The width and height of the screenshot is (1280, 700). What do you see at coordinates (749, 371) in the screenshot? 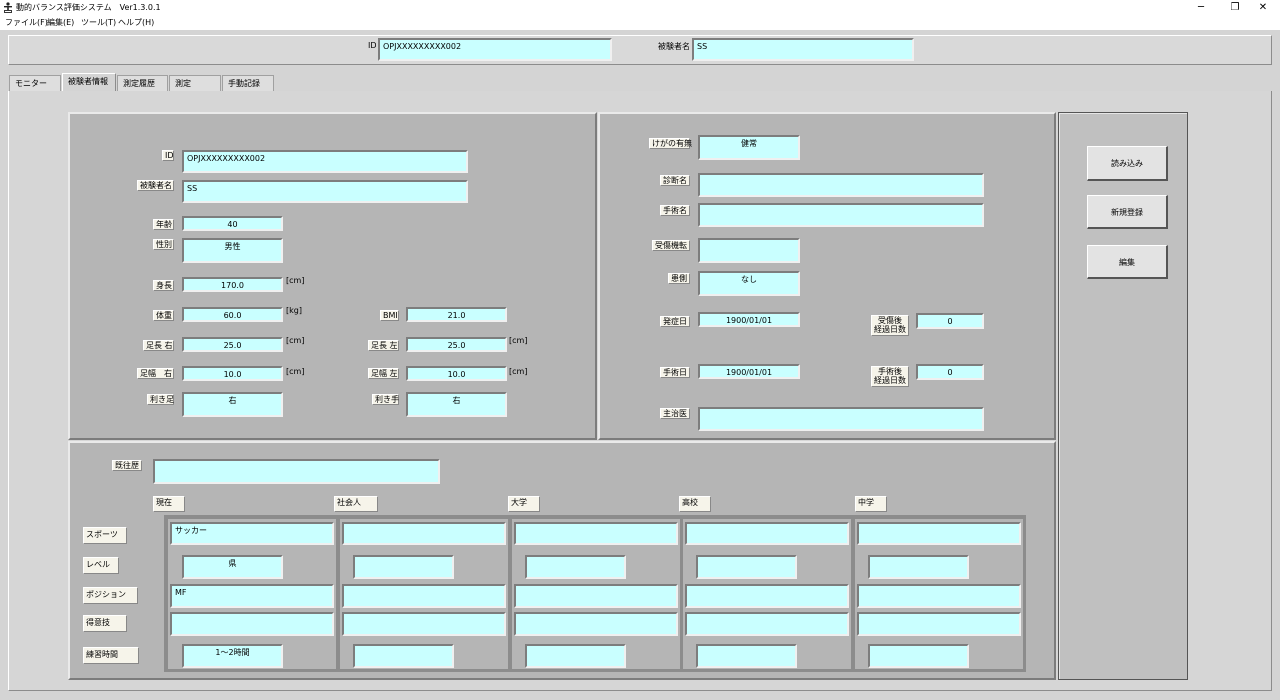
I see `surgery-date-field: 1900/01/01` at bounding box center [749, 371].